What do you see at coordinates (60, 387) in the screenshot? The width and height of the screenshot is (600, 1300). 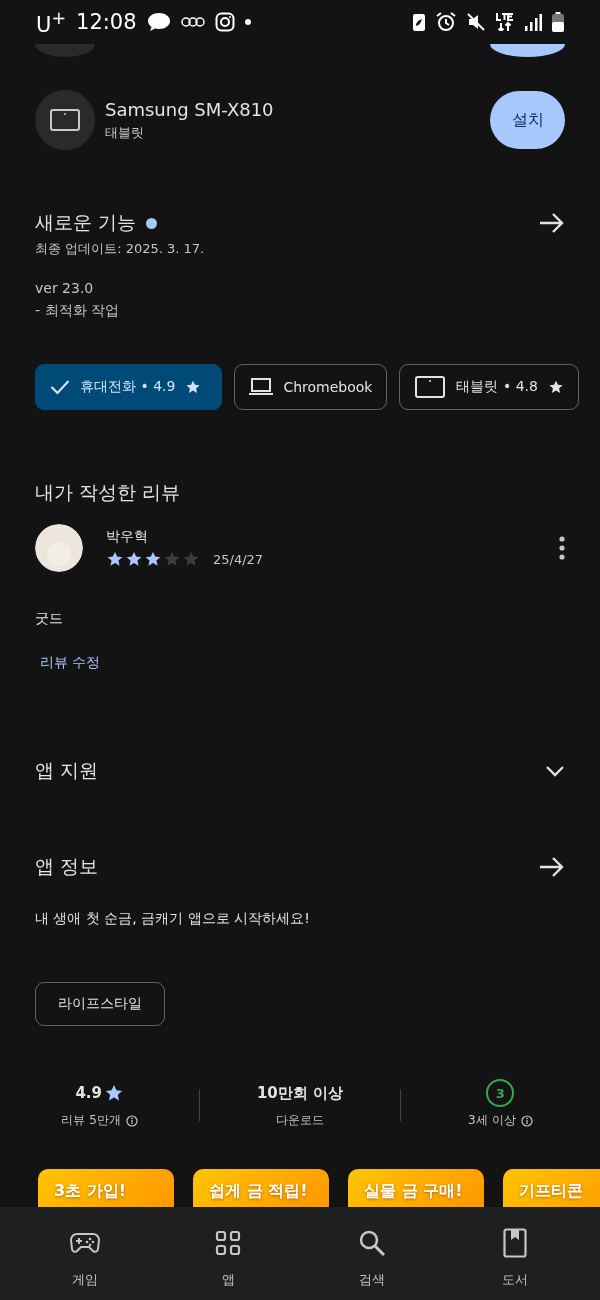 I see `check-icon` at bounding box center [60, 387].